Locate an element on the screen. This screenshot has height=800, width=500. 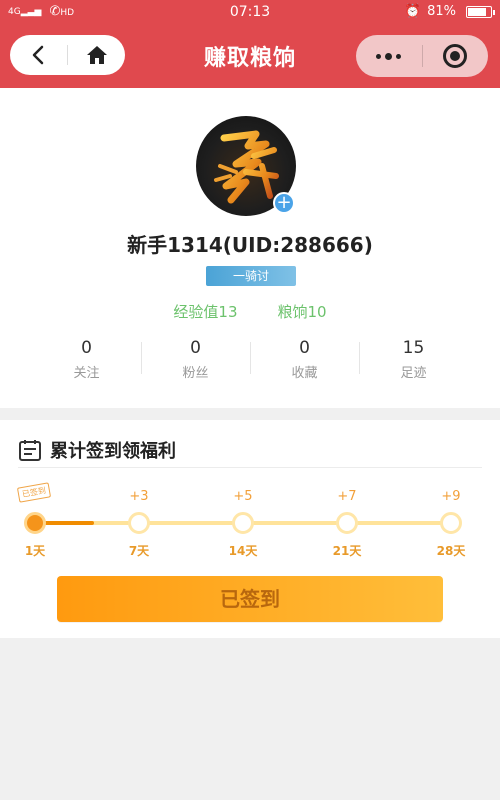
add-avatar-icon: + is located at coordinates (284, 203).